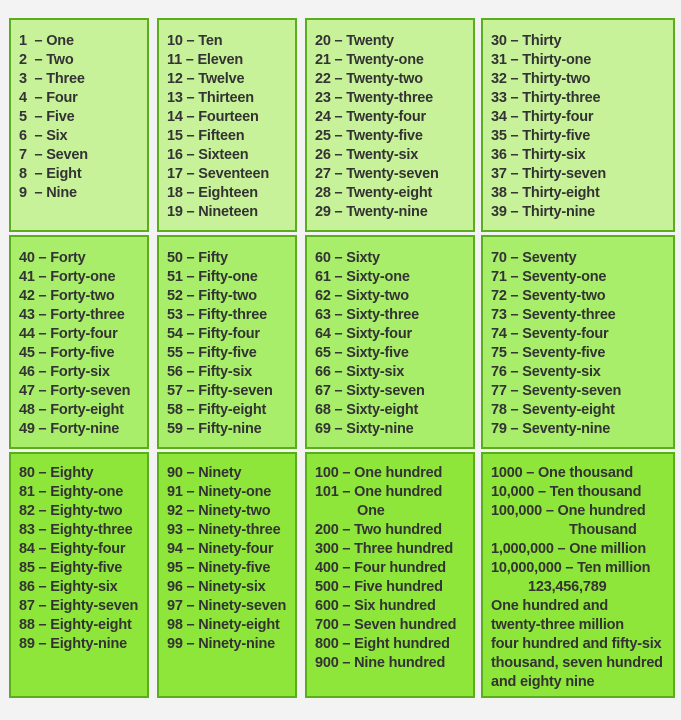 This screenshot has width=681, height=720. I want to click on number-word-line: 55 – Fifty-five, so click(212, 353).